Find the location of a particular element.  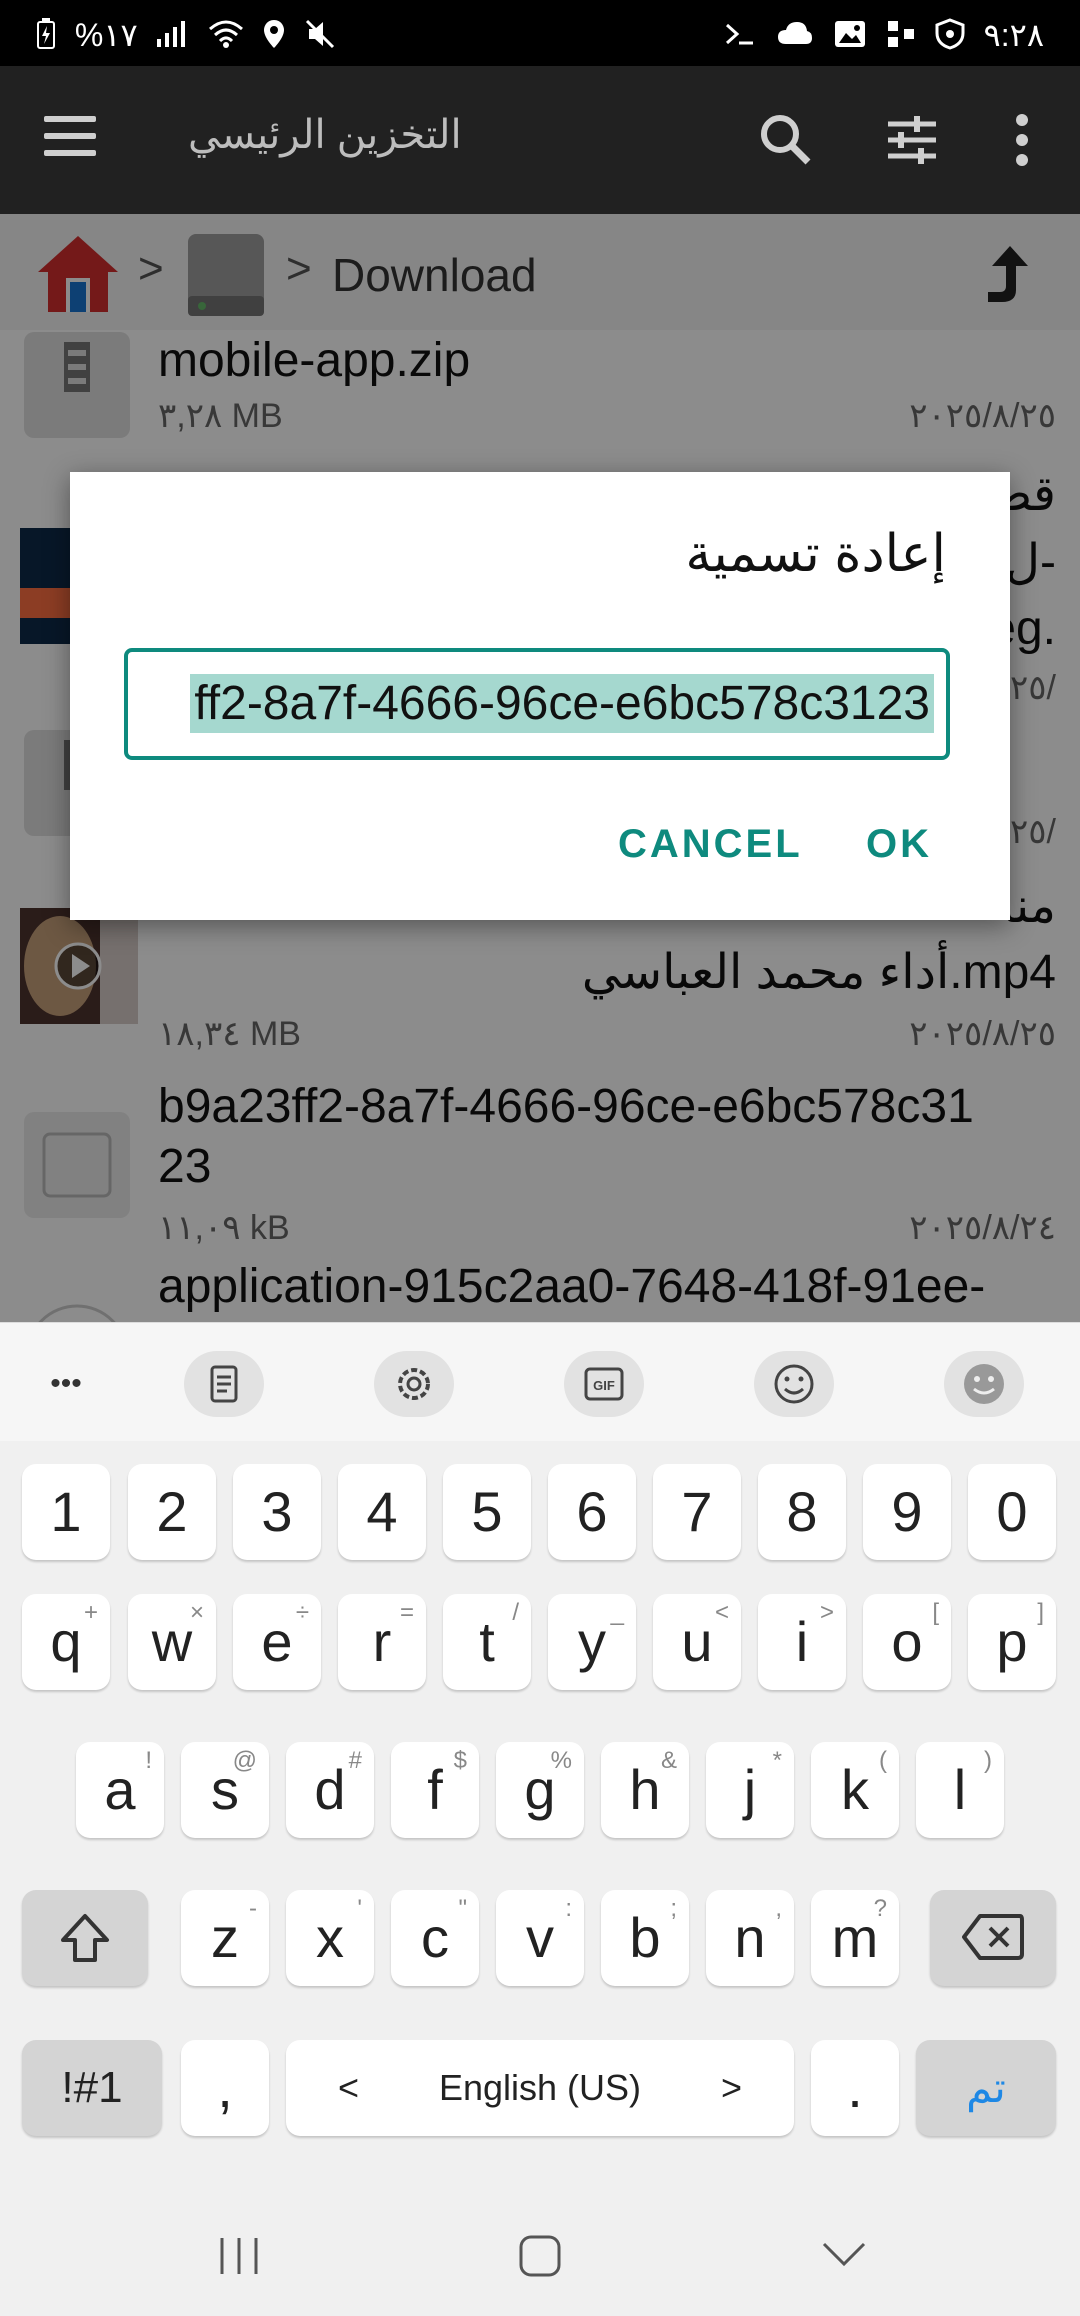

key-t: / t is located at coordinates (487, 1642).